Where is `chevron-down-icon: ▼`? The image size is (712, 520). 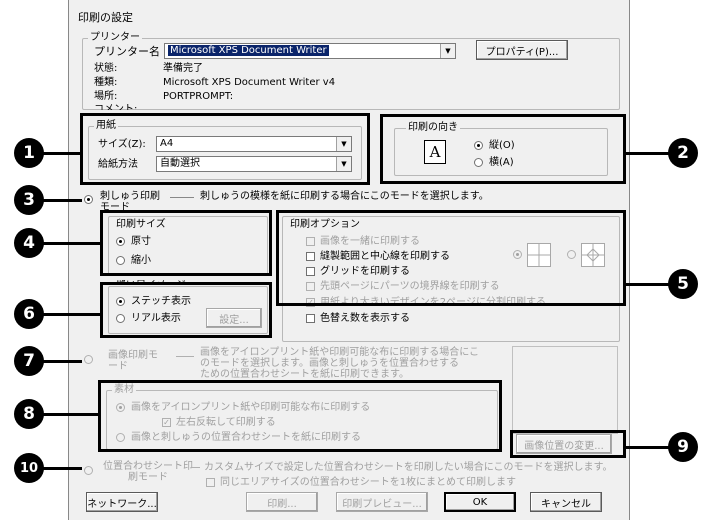 chevron-down-icon: ▼ is located at coordinates (447, 51).